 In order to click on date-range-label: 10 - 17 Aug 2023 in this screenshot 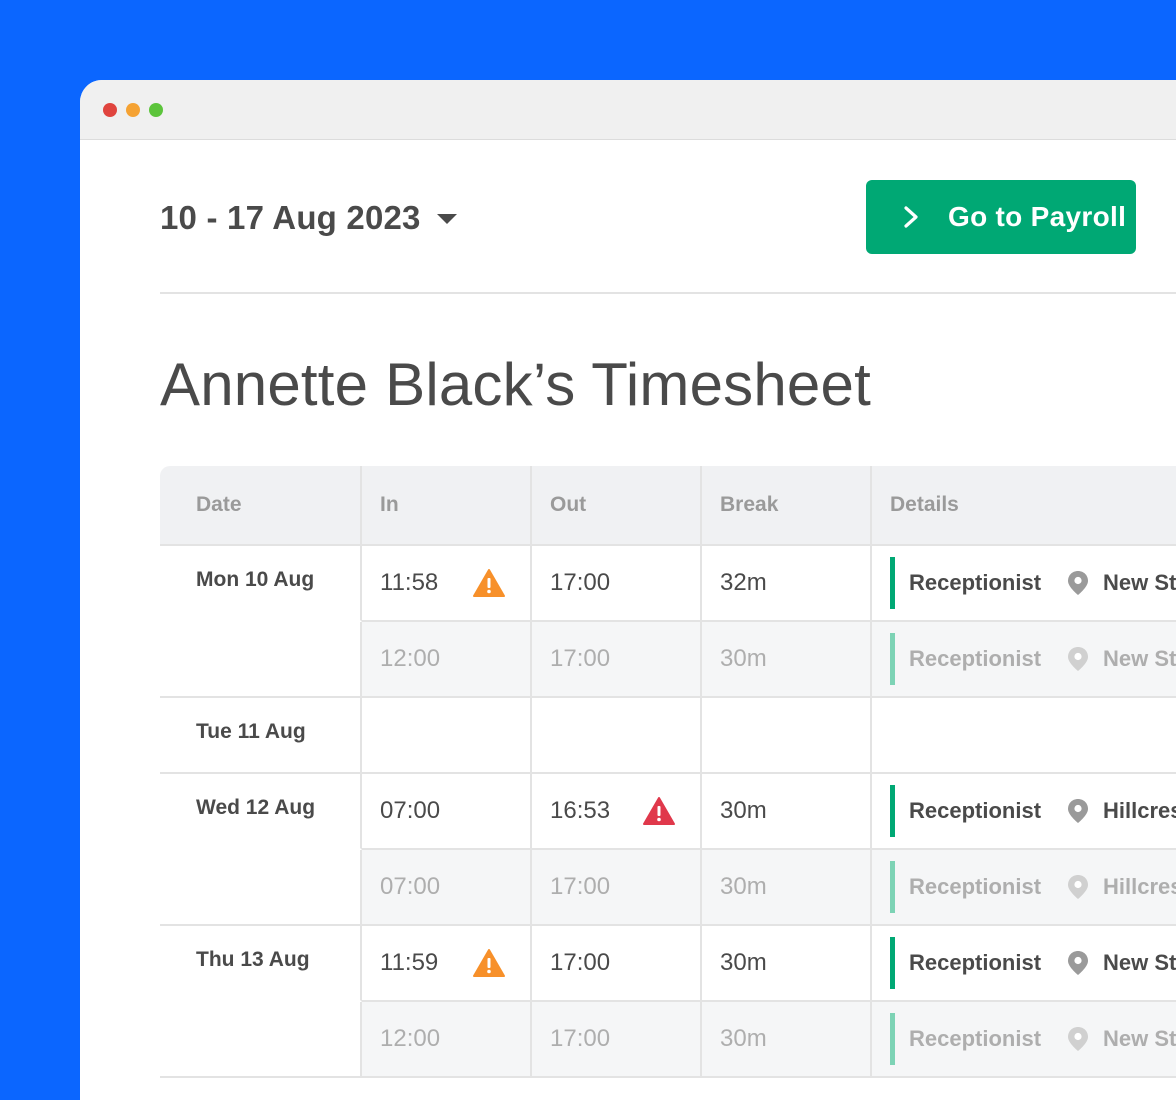, I will do `click(290, 217)`.